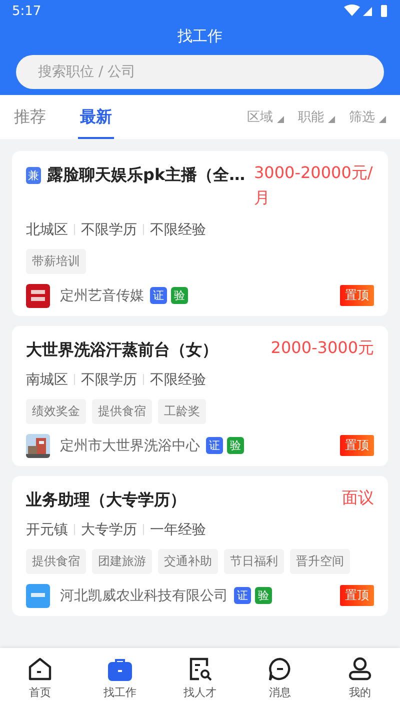 This screenshot has height=712, width=400. Describe the element at coordinates (188, 561) in the screenshot. I see `benefit-tag: 交通补助` at that location.